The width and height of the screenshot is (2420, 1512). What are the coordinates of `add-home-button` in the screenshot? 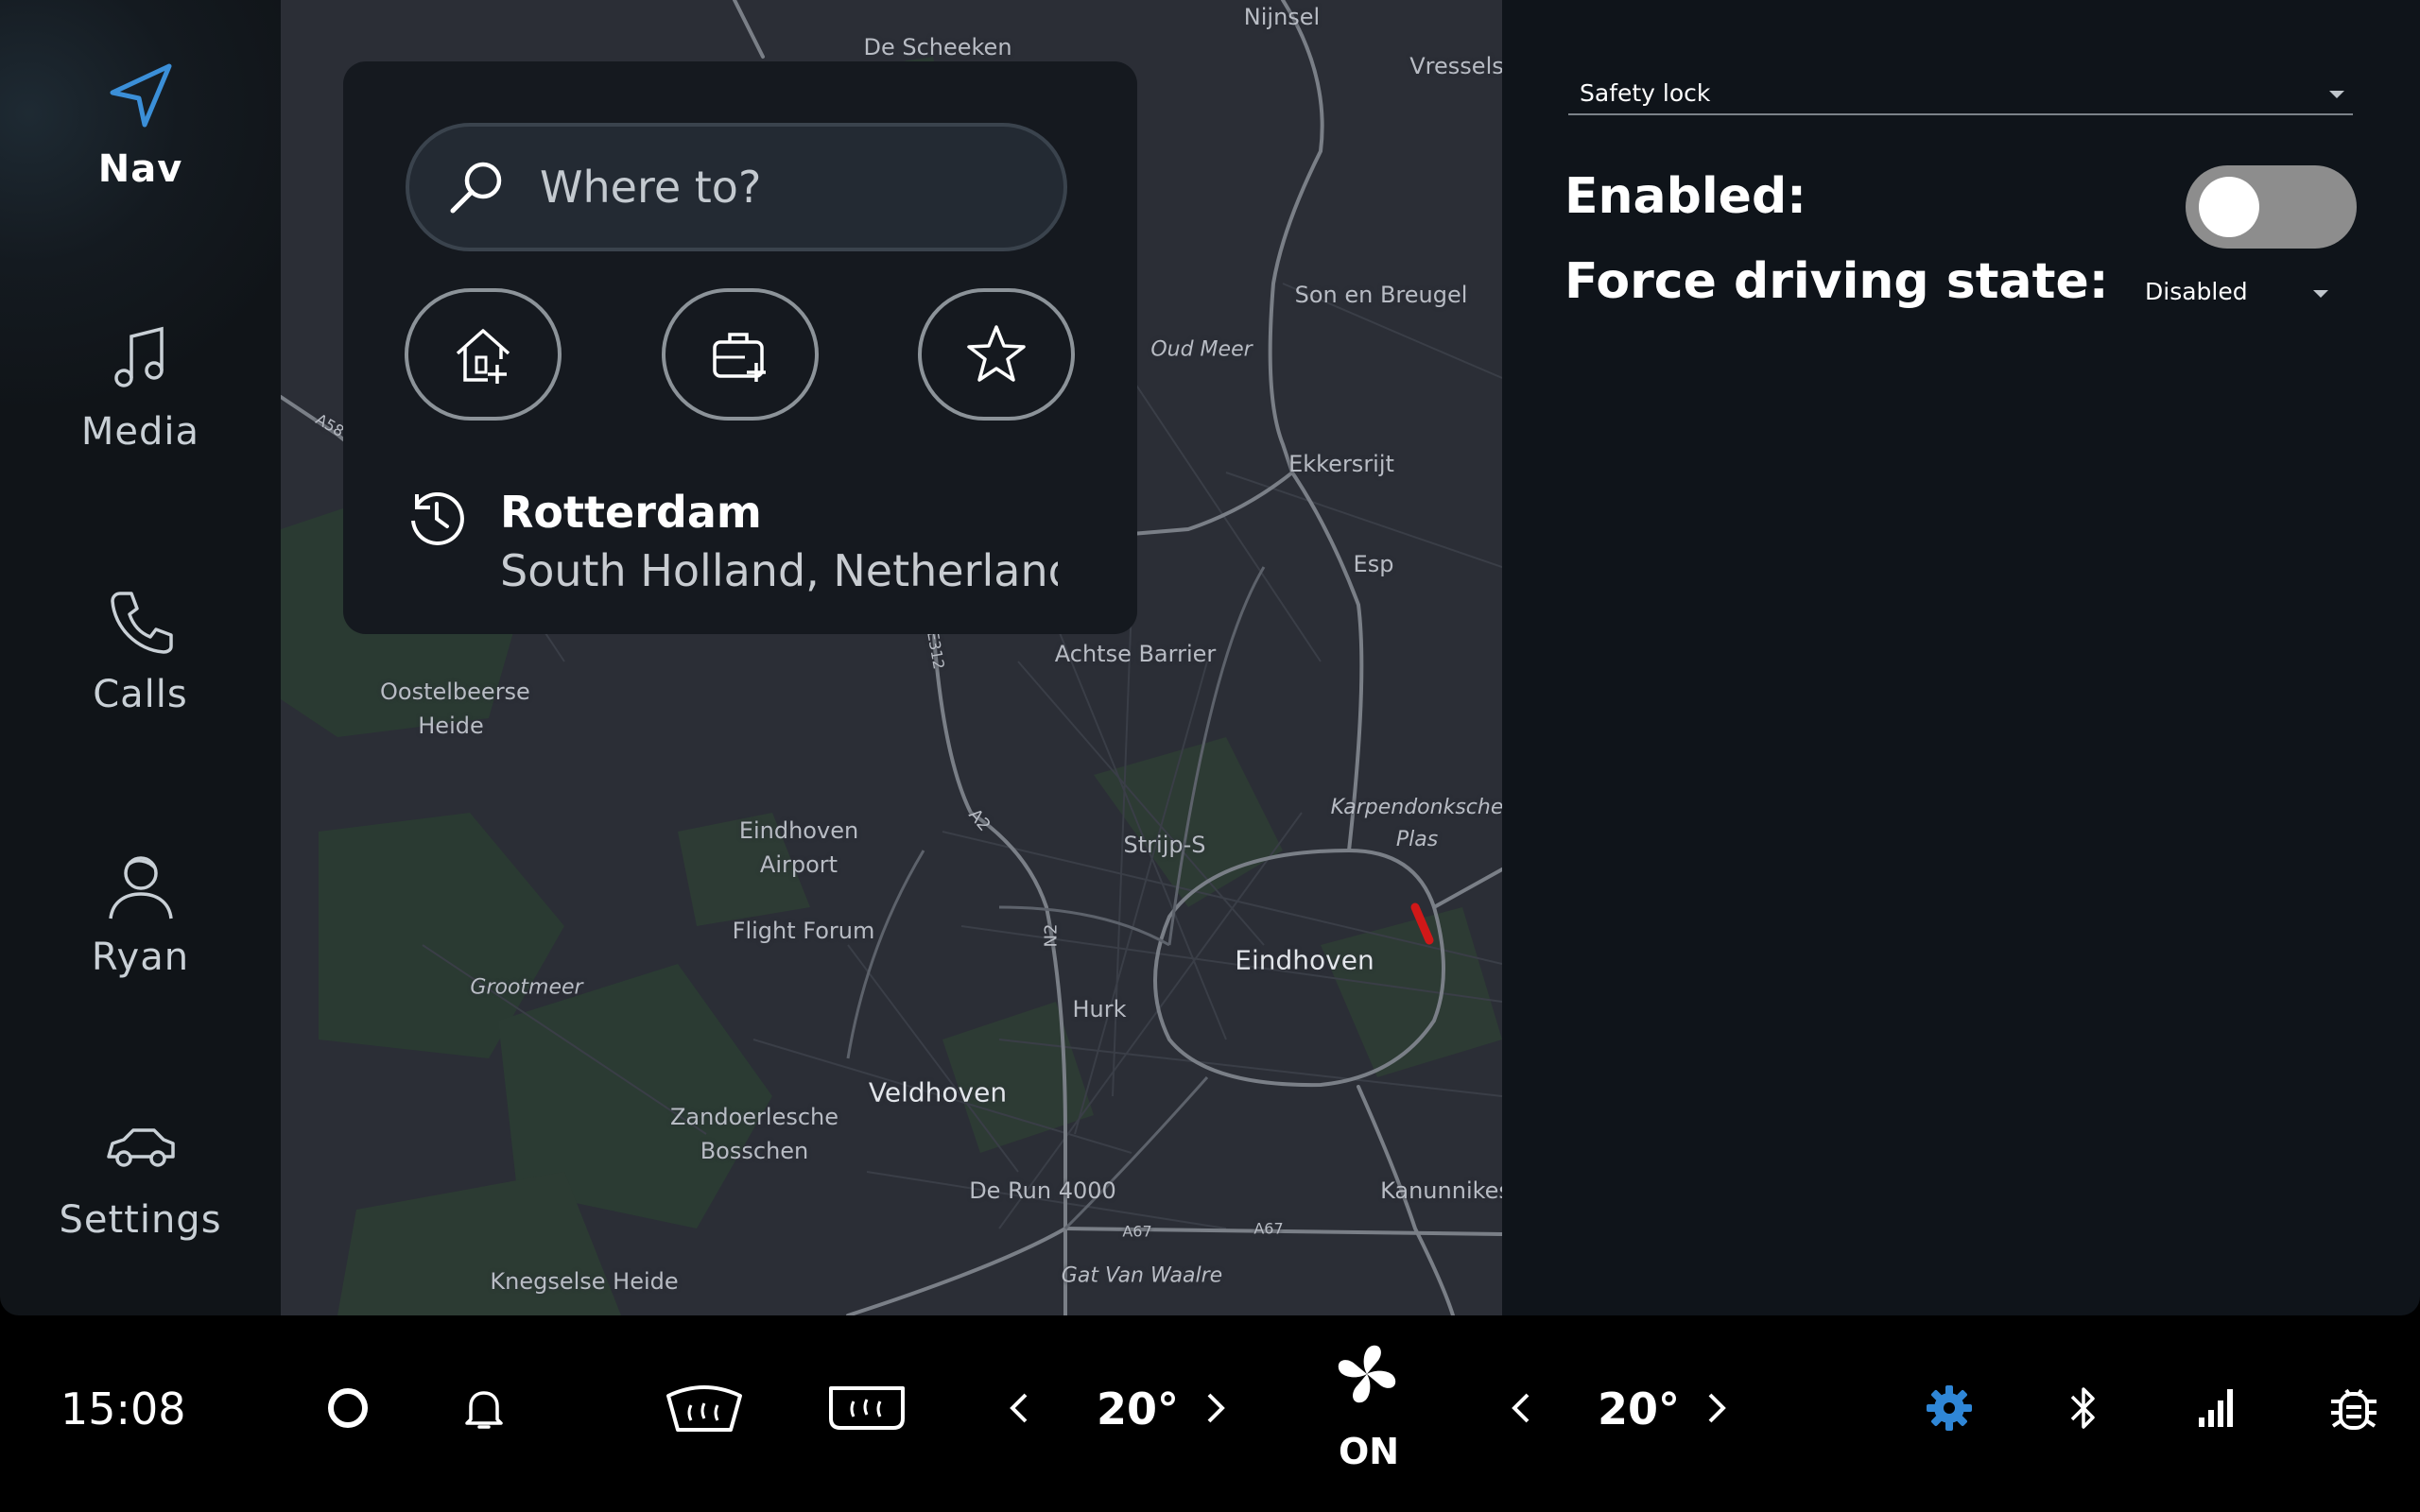 It's located at (483, 354).